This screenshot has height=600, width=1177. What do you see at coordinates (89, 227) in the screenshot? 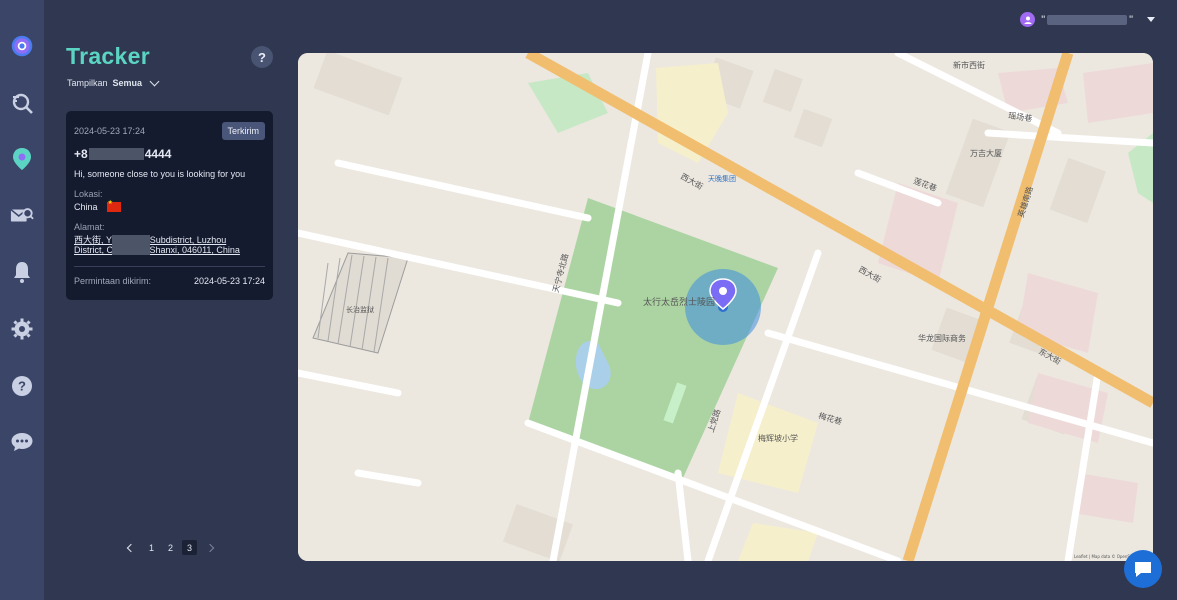
I see `address-label: Alamat:` at bounding box center [89, 227].